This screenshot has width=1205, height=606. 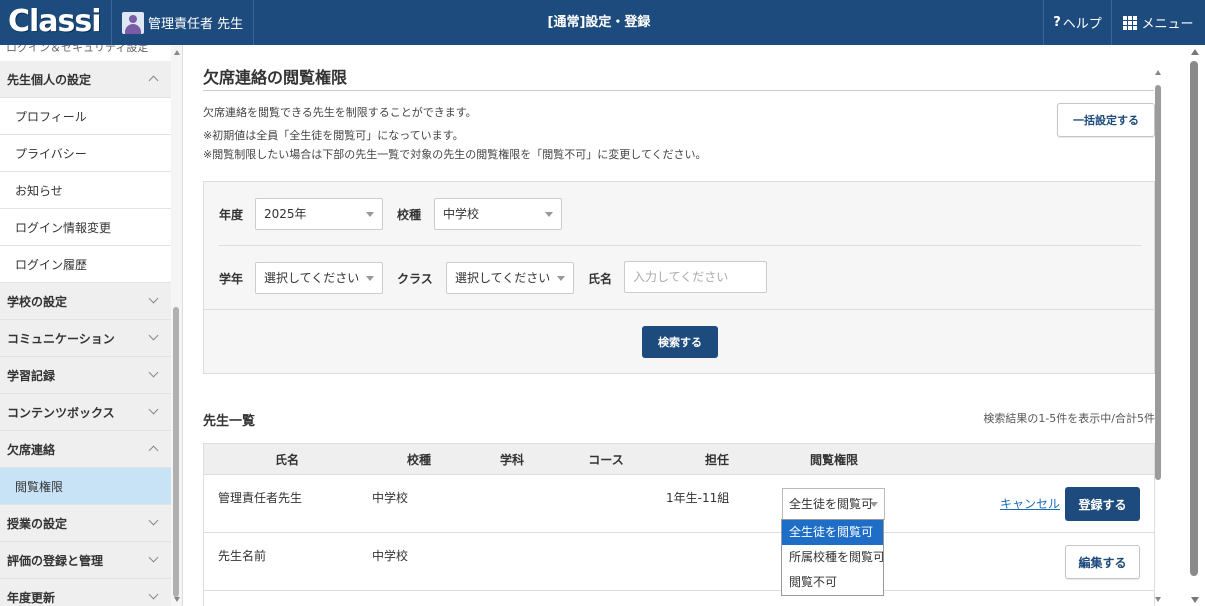 I want to click on logo-area: Classi, so click(x=56, y=22).